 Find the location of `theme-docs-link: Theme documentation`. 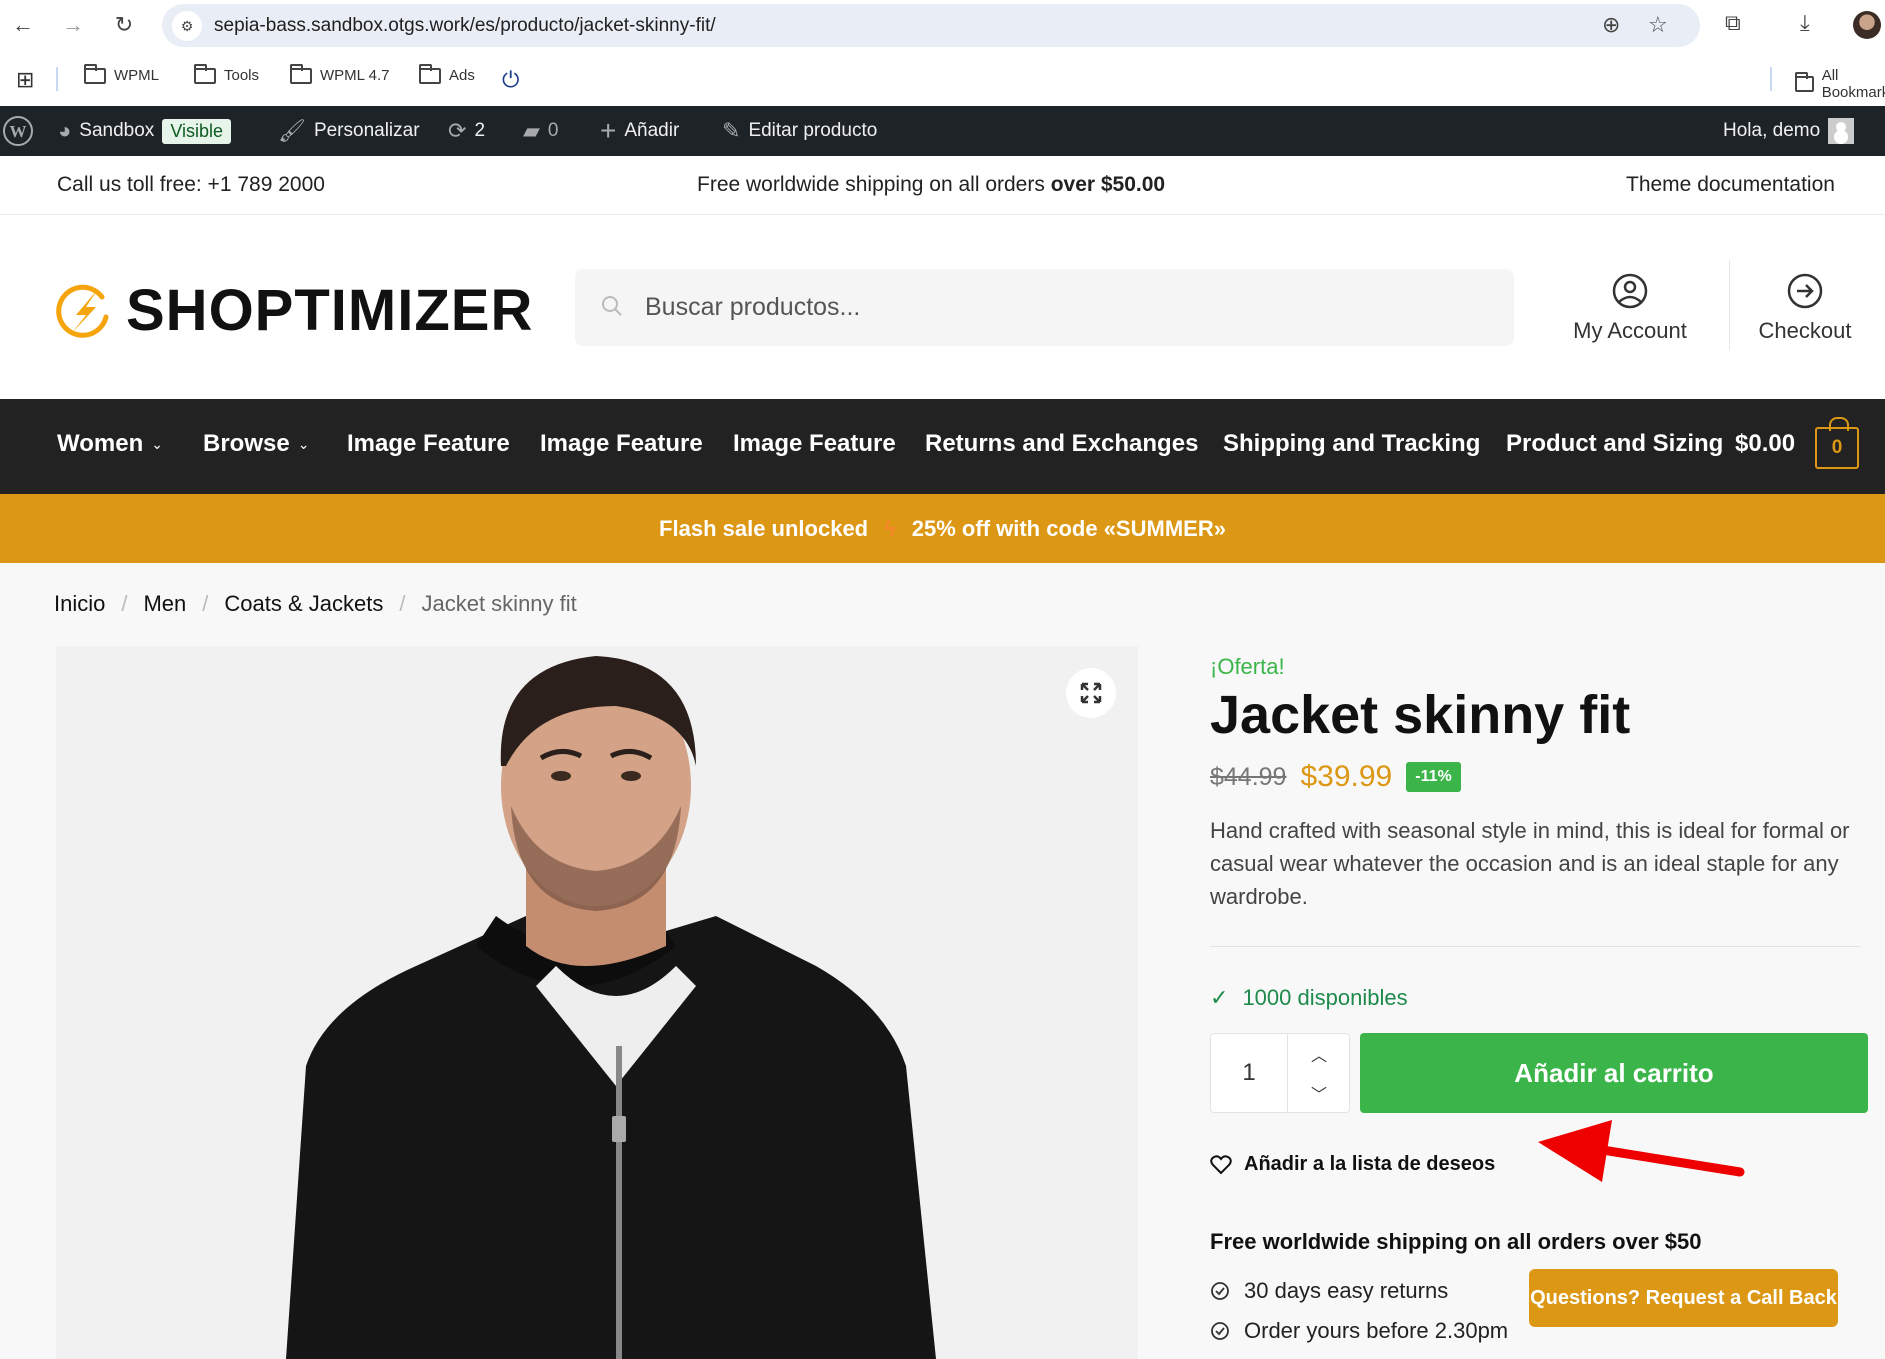

theme-docs-link: Theme documentation is located at coordinates (1730, 185).